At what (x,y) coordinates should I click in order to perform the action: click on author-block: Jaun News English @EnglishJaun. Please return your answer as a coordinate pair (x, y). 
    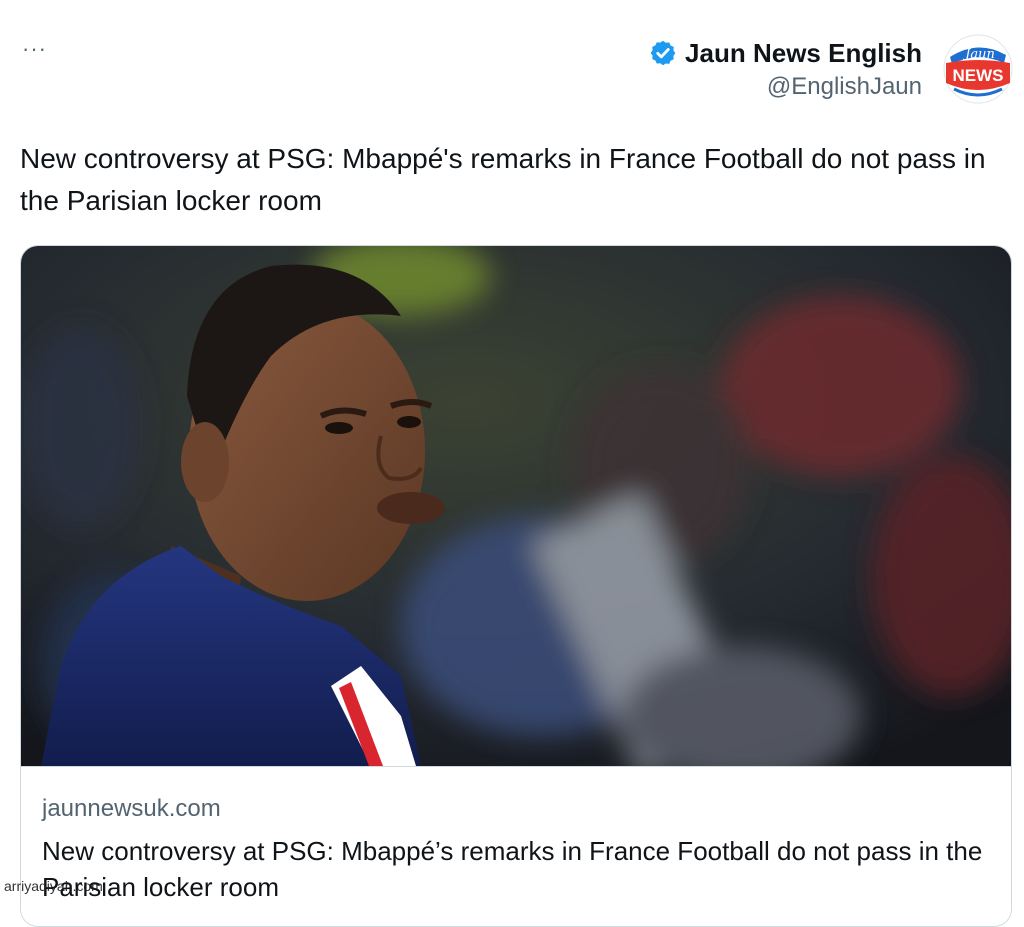
    Looking at the image, I should click on (785, 69).